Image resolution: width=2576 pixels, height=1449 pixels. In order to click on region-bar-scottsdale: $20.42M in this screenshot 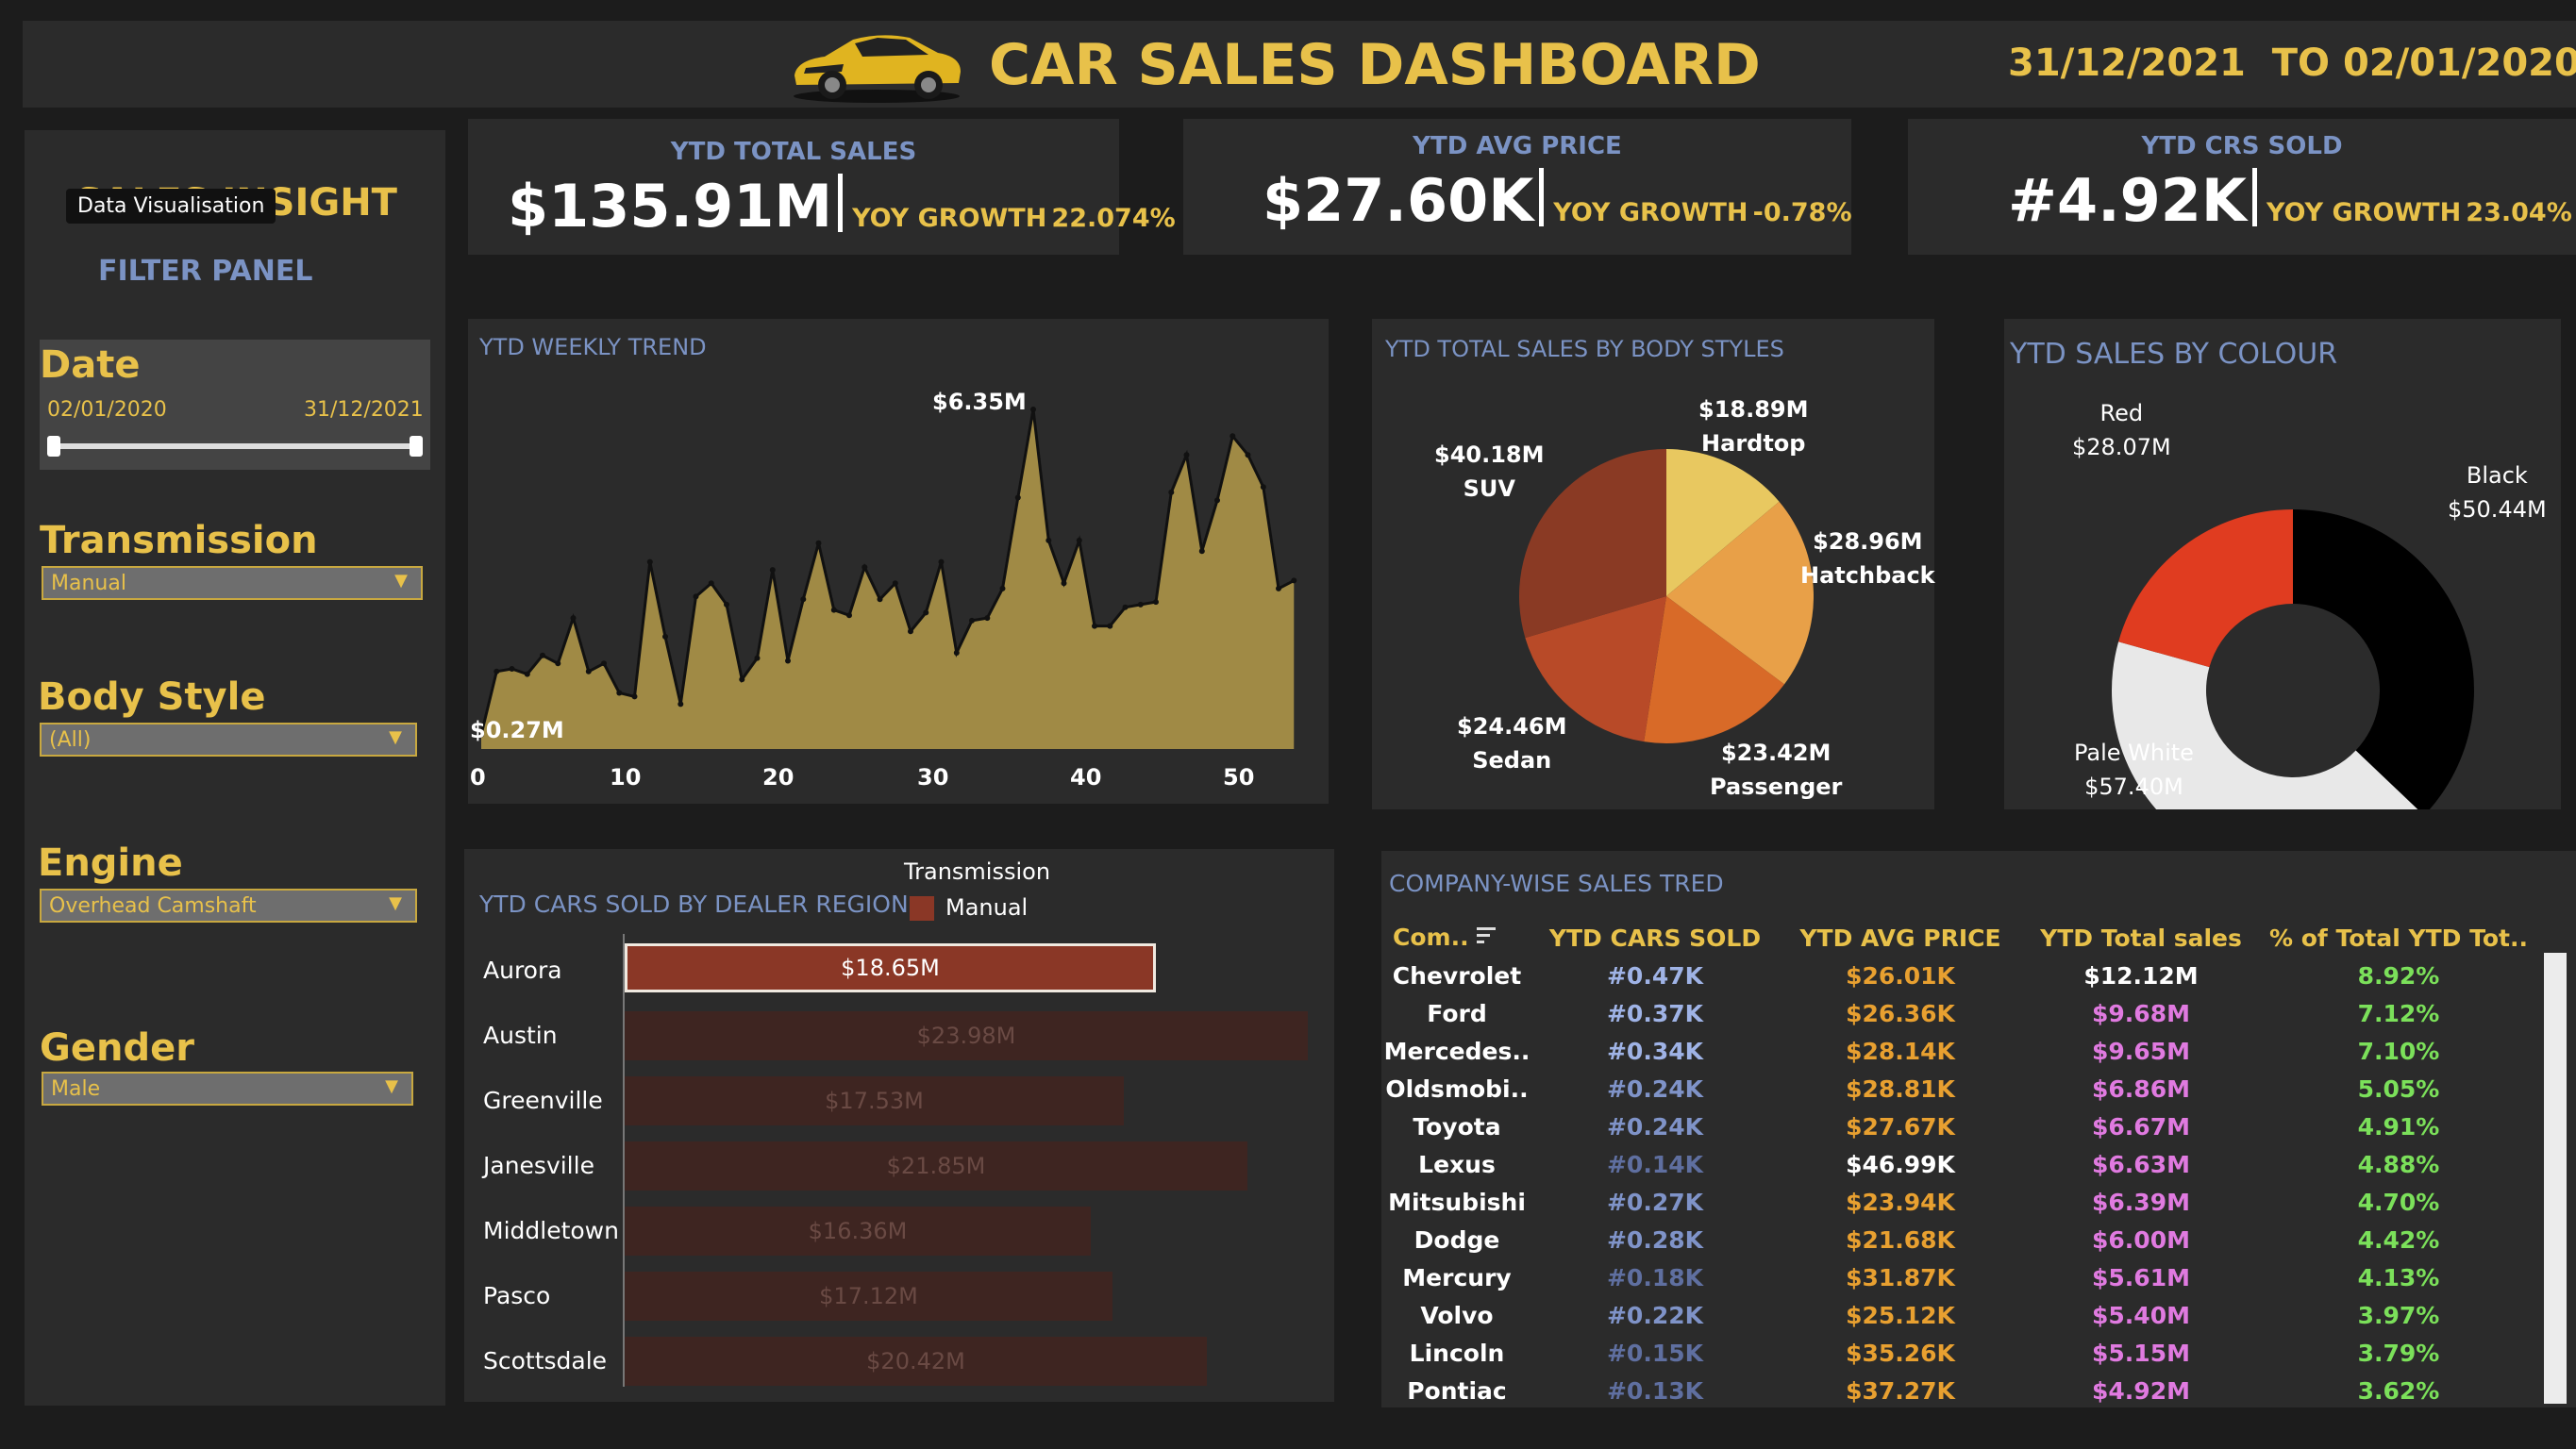, I will do `click(916, 1361)`.